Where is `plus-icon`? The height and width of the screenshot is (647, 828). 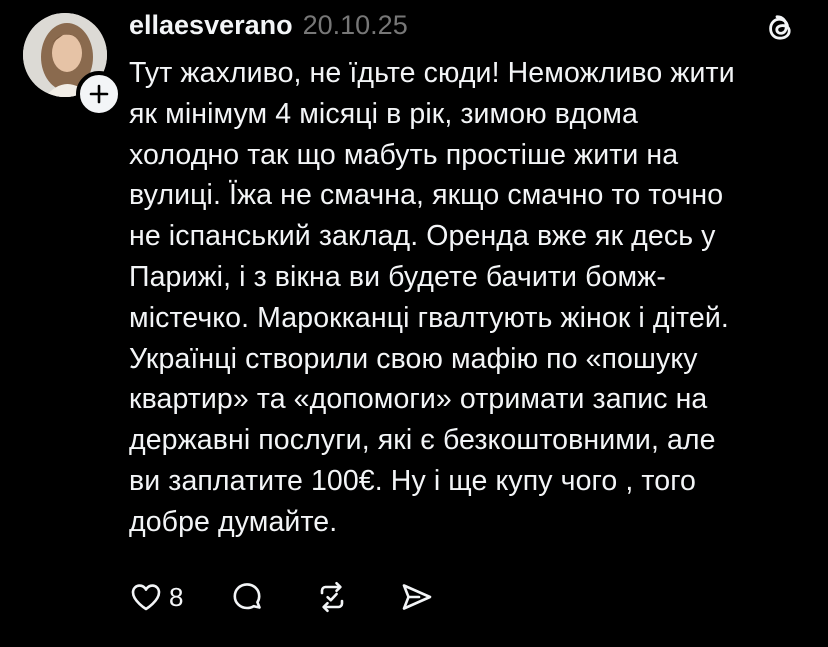
plus-icon is located at coordinates (99, 94).